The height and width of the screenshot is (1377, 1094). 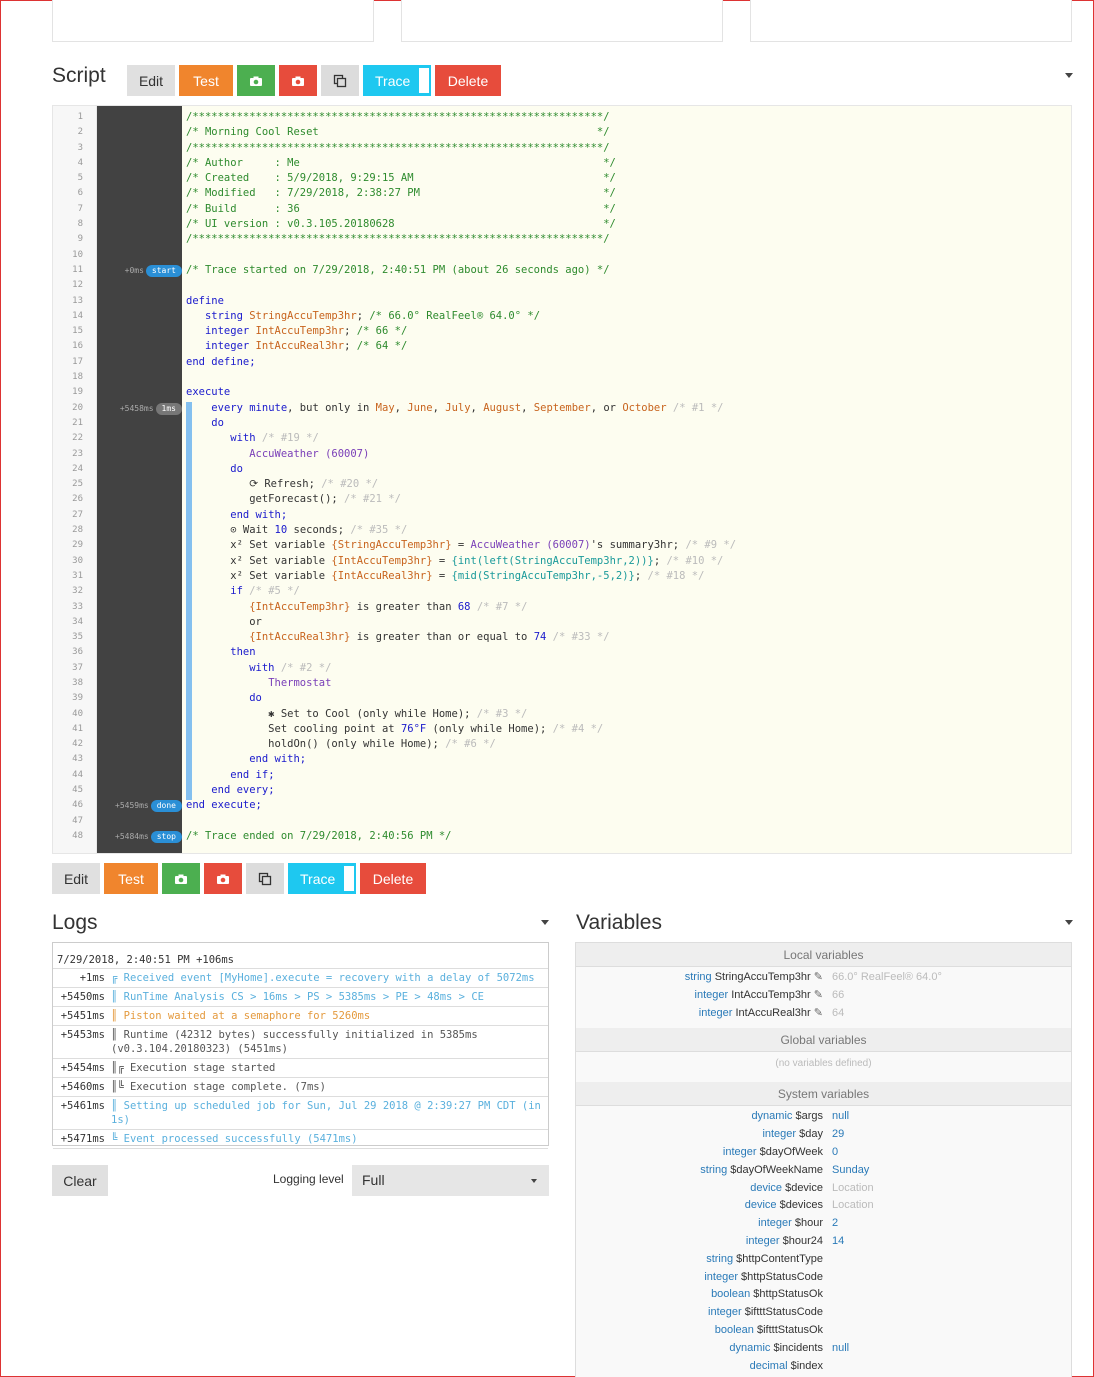 What do you see at coordinates (82, 1139) in the screenshot?
I see `log-time: +5471ms` at bounding box center [82, 1139].